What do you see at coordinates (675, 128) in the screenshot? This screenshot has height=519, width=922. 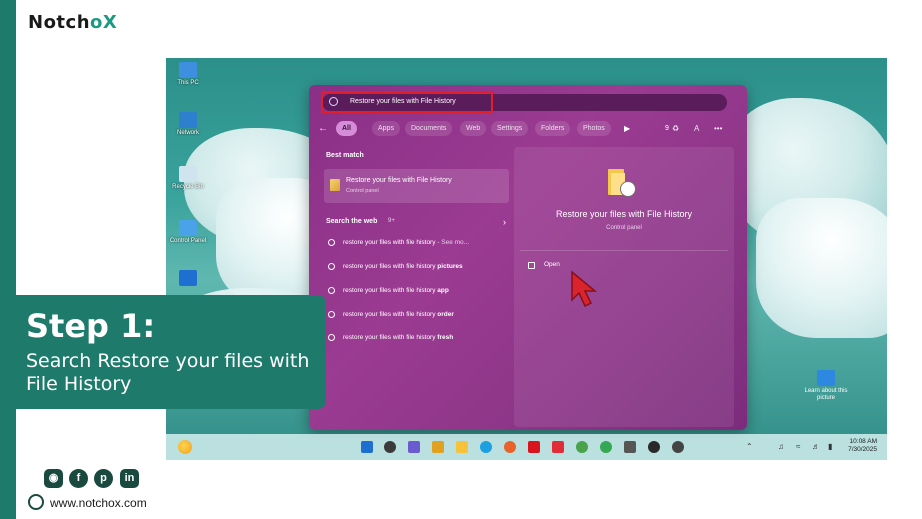 I see `rewards-icon: ♻` at bounding box center [675, 128].